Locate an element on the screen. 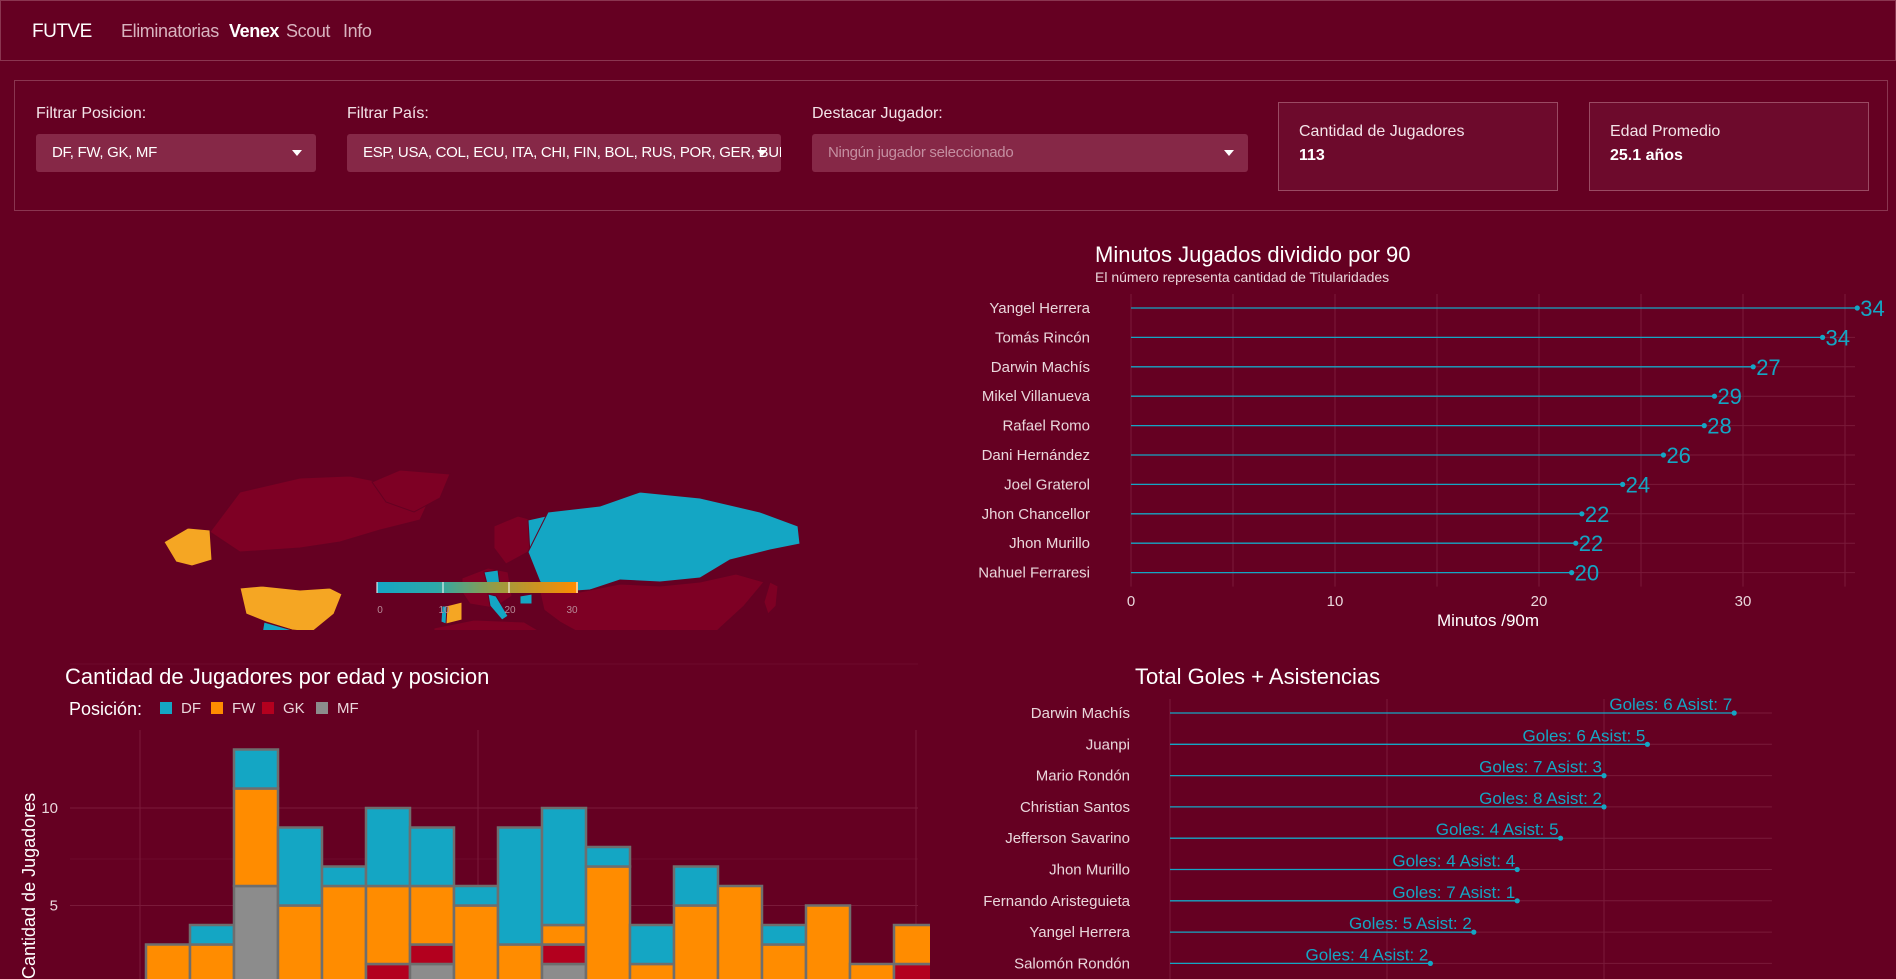 This screenshot has width=1896, height=979. nav-scout: Scout is located at coordinates (308, 31).